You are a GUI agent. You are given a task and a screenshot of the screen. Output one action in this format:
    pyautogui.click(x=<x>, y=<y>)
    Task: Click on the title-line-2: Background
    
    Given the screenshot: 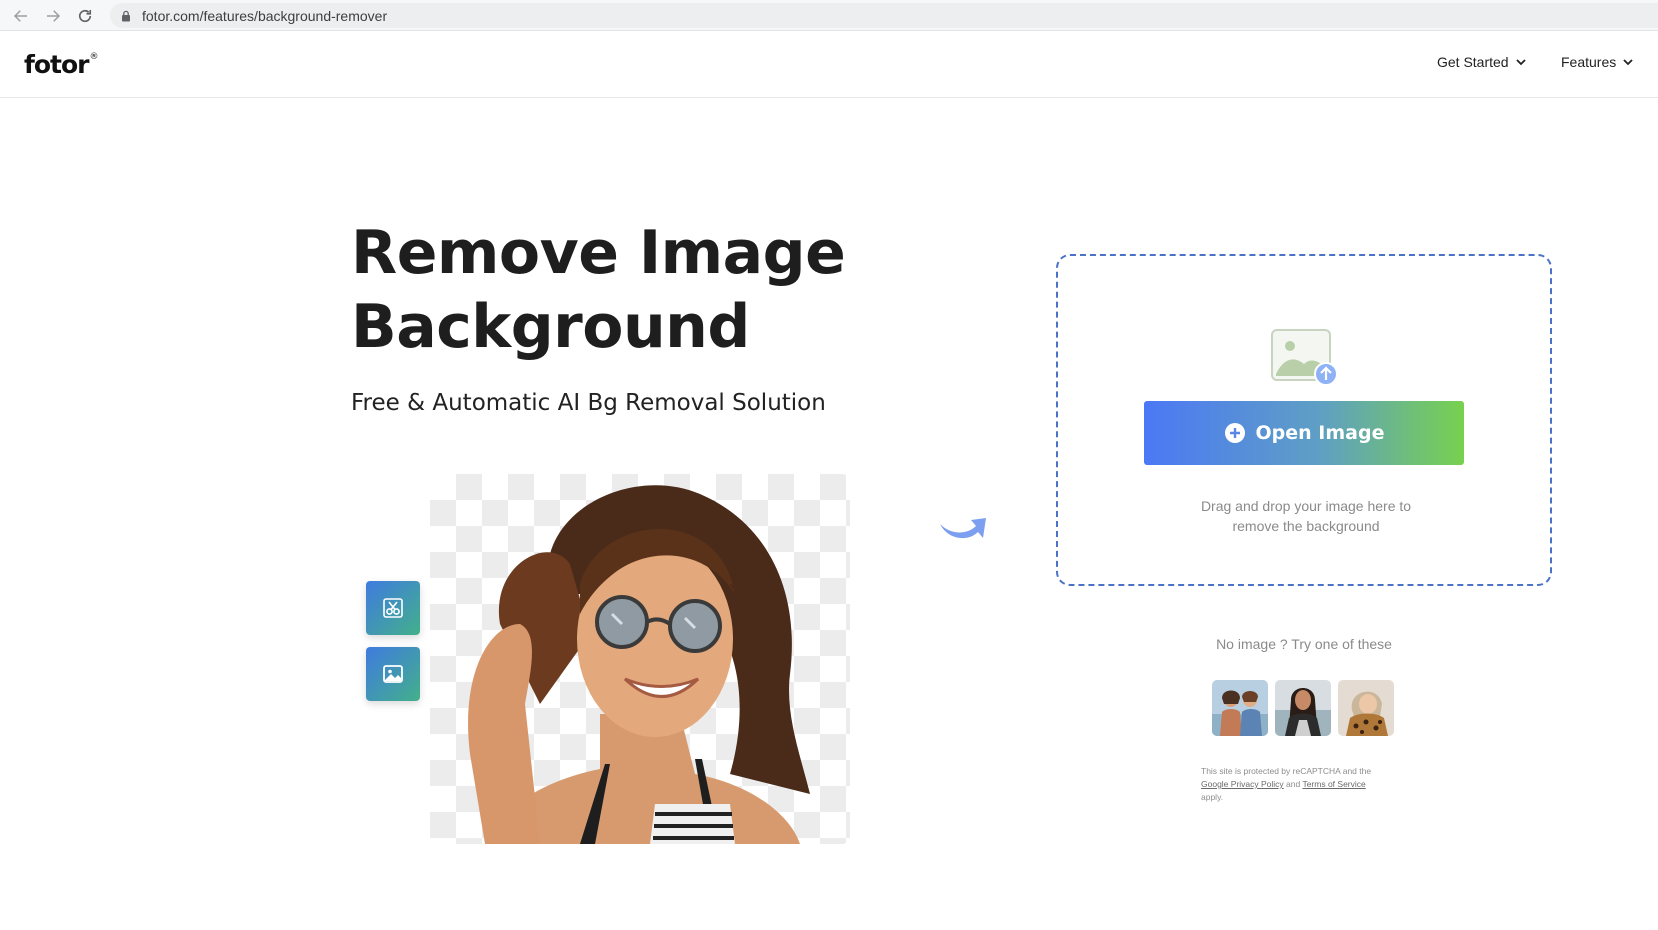 What is the action you would take?
    pyautogui.click(x=550, y=327)
    